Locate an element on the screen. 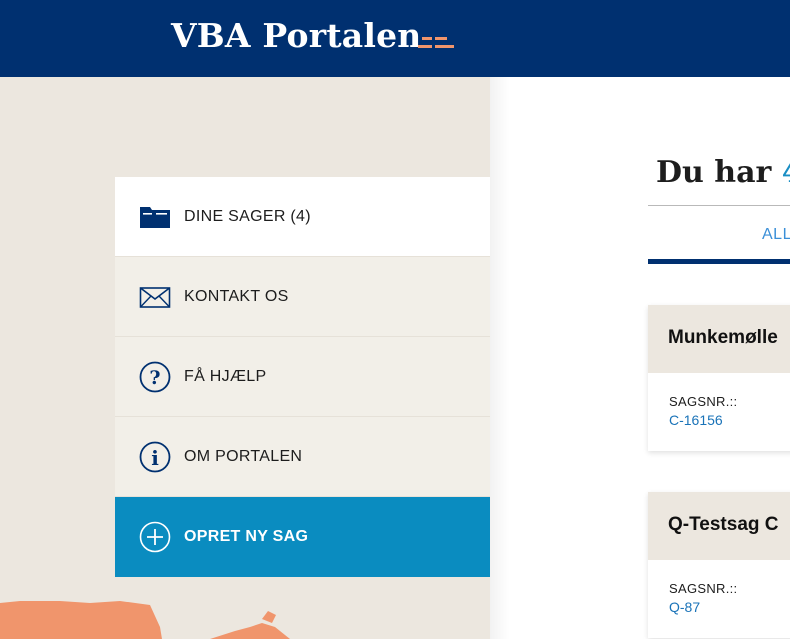 The height and width of the screenshot is (639, 790). sidebar-item-faa-hjaelp: ? FÅ HJÆLP is located at coordinates (302, 377).